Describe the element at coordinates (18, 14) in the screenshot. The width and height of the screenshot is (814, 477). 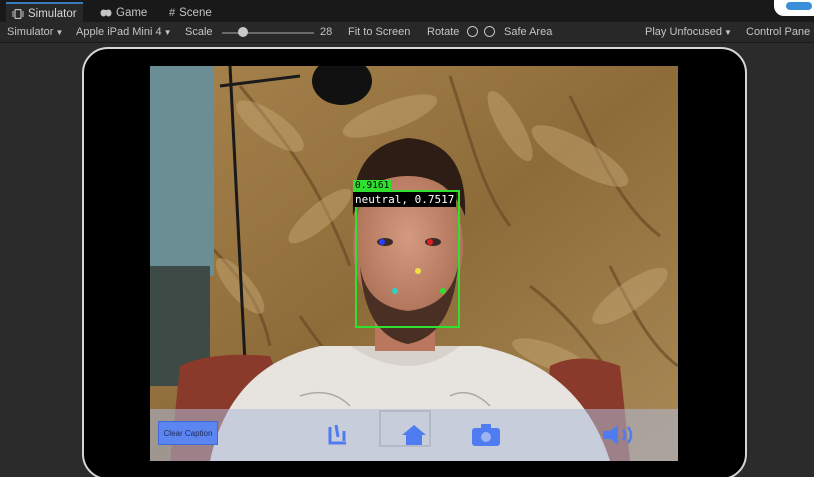
I see `device-icon` at that location.